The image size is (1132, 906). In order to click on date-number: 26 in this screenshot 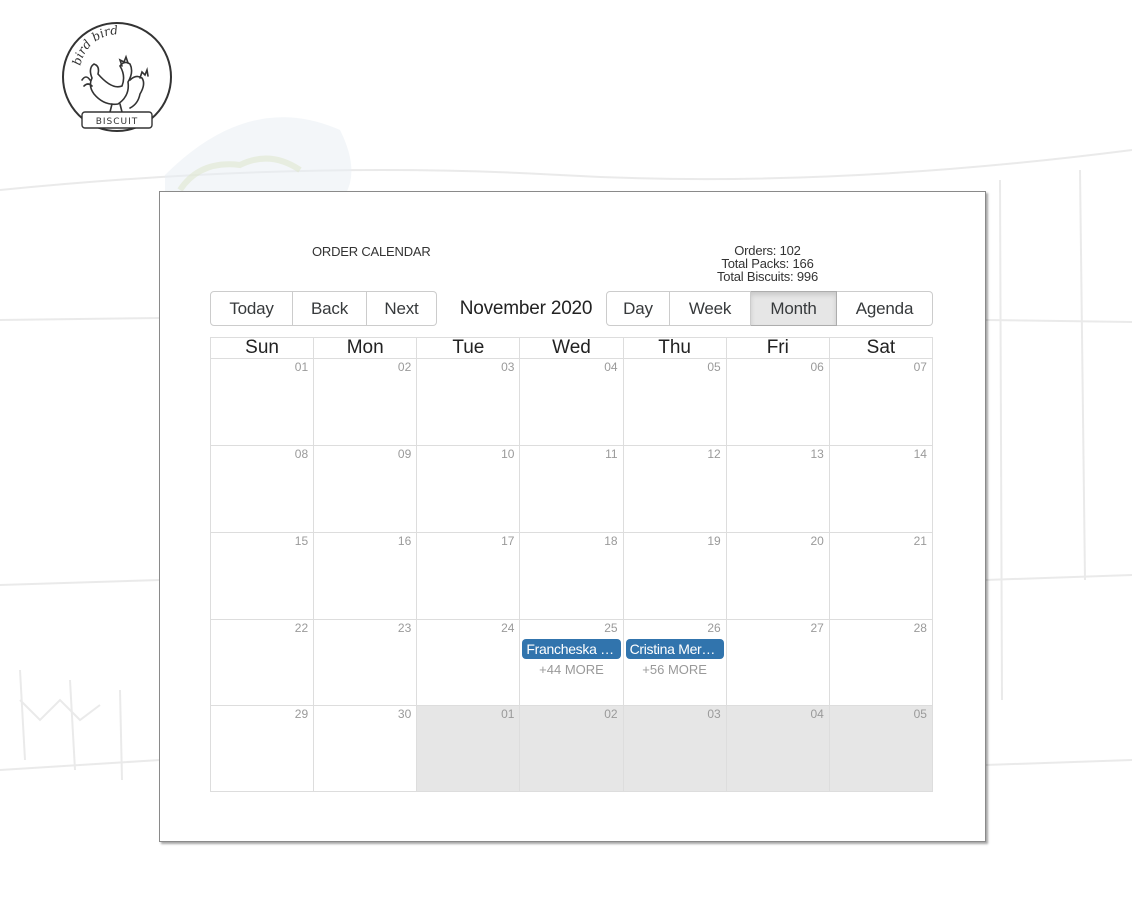, I will do `click(713, 628)`.